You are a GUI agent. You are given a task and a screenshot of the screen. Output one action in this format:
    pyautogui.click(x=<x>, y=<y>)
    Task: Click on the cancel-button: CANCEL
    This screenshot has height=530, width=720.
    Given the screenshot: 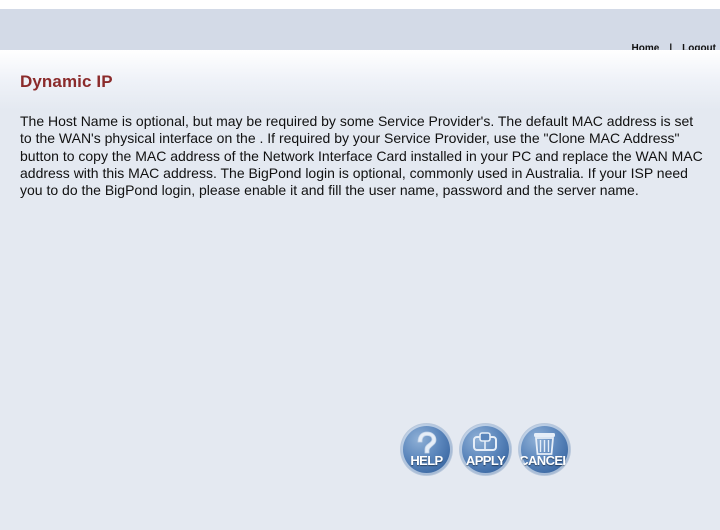 What is the action you would take?
    pyautogui.click(x=544, y=449)
    